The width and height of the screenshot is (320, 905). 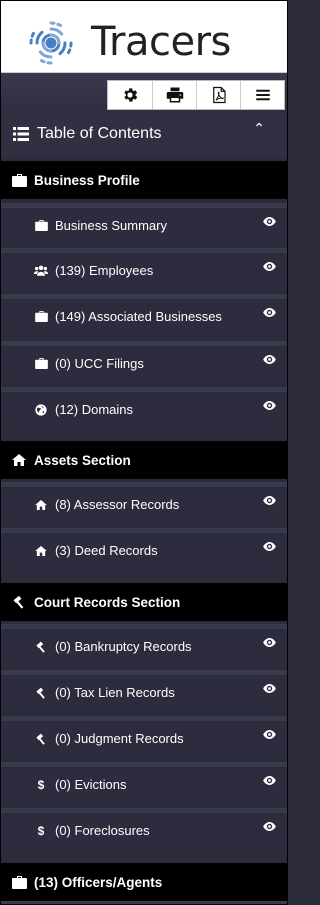 What do you see at coordinates (87, 180) in the screenshot?
I see `section-title: Business Profile` at bounding box center [87, 180].